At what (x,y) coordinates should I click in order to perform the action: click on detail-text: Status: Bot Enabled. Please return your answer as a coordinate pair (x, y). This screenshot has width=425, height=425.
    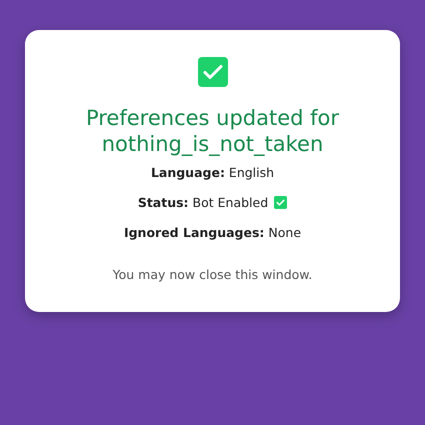
    Looking at the image, I should click on (203, 202).